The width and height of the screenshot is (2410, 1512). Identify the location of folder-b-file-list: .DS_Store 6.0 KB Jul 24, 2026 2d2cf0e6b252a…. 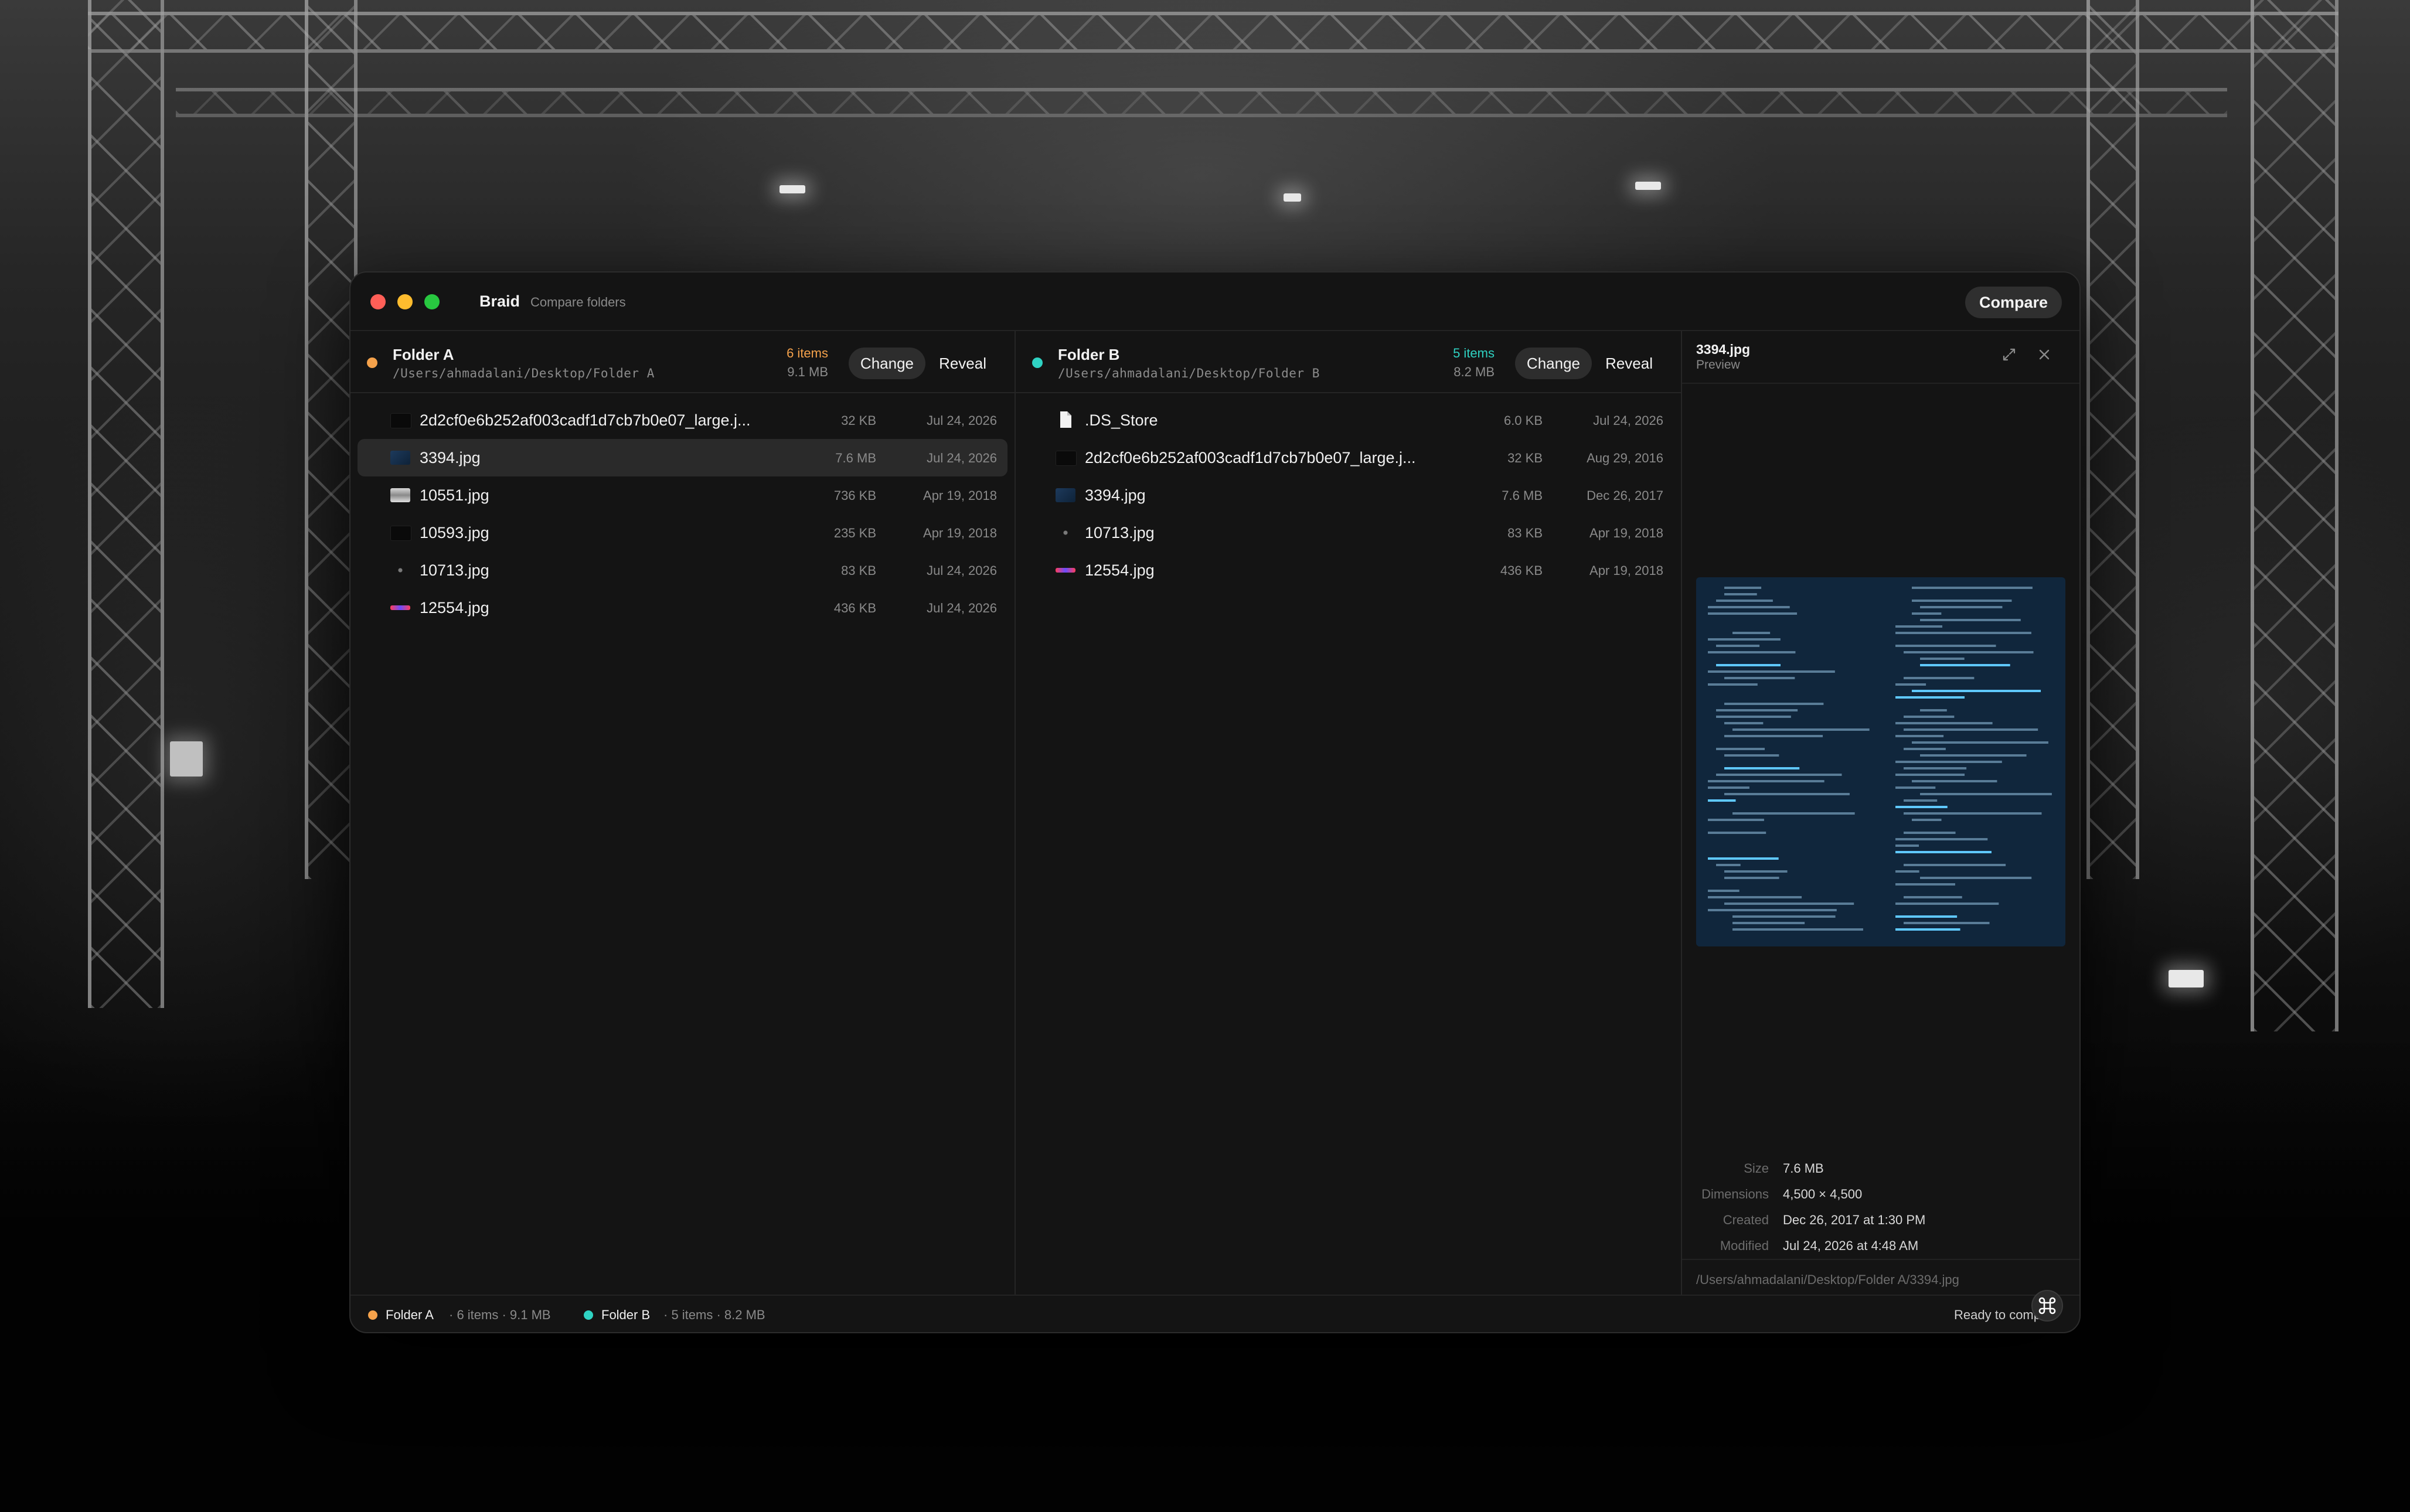
(1348, 495).